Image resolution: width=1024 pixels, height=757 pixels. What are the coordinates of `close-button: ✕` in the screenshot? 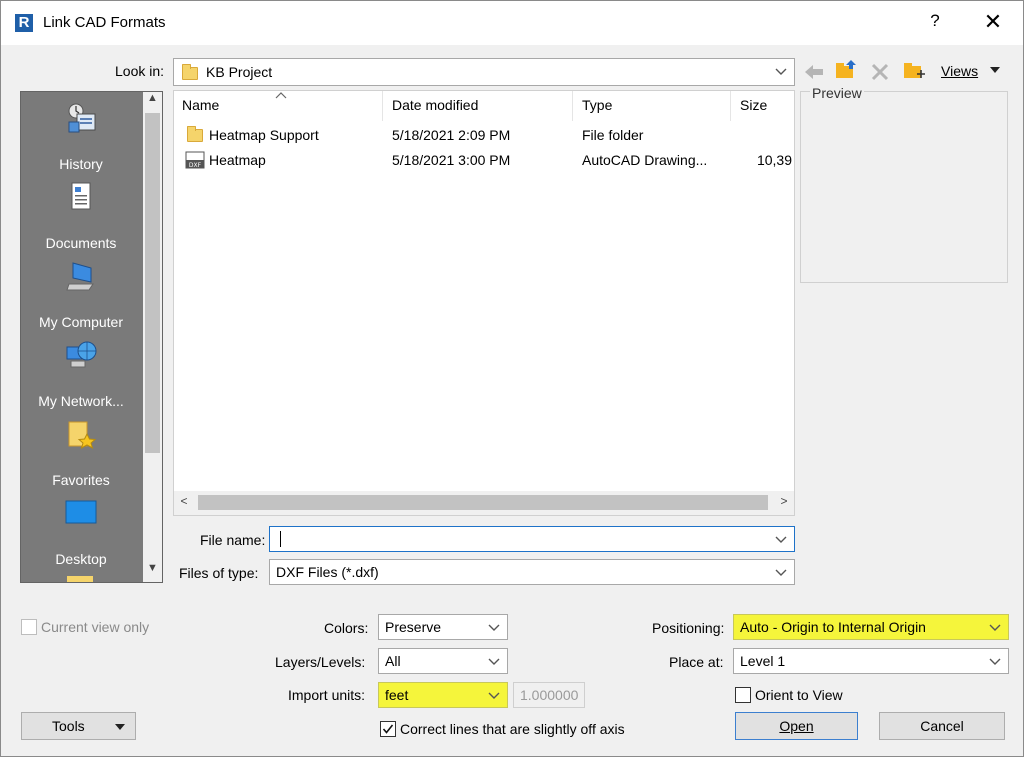 It's located at (993, 22).